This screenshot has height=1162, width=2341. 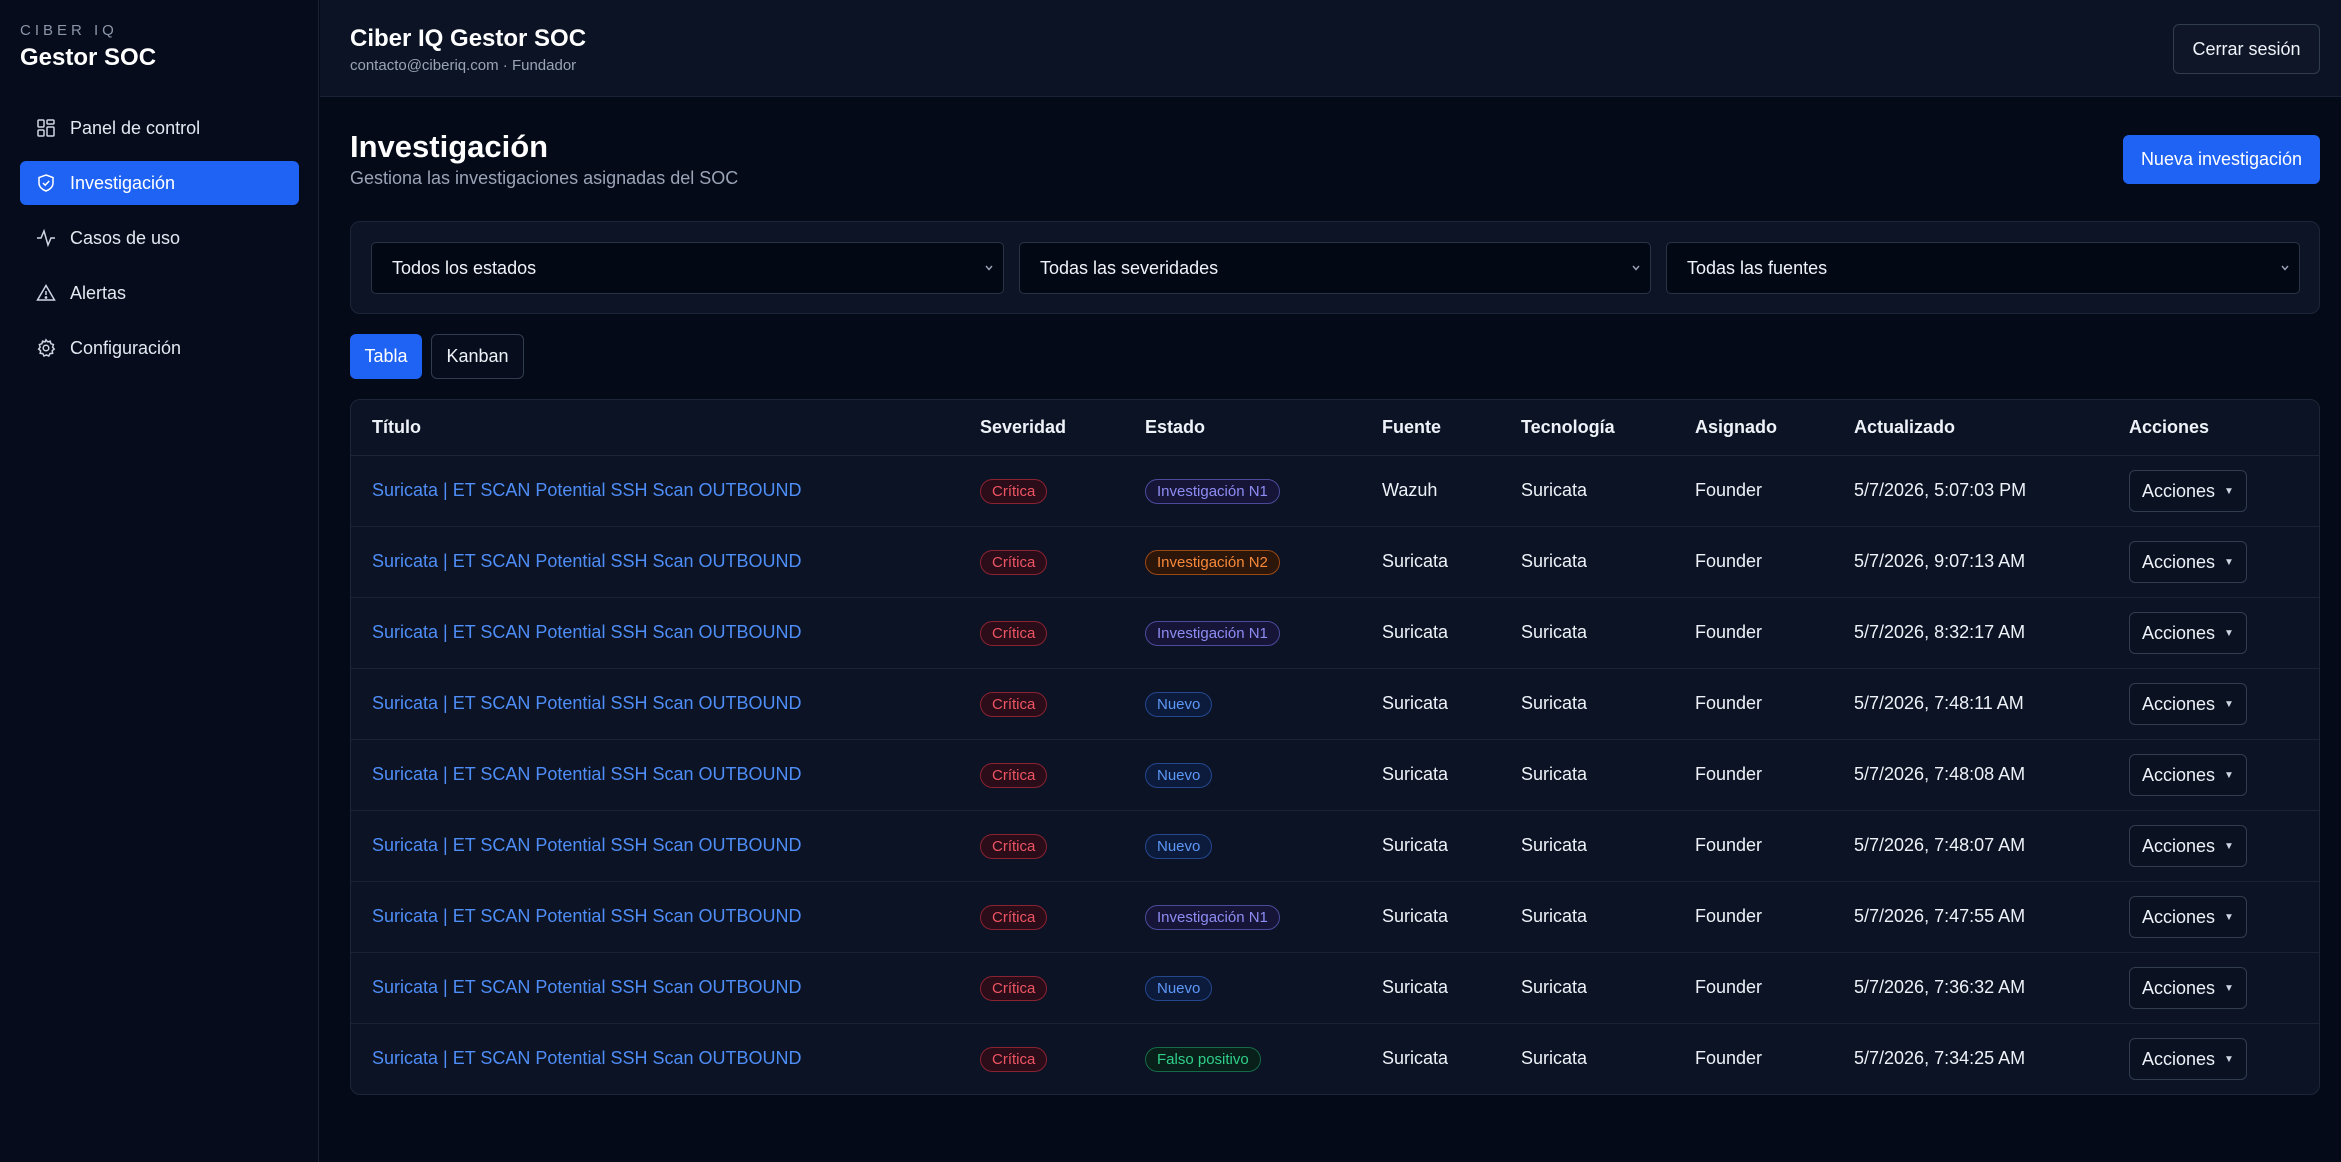 I want to click on updated-cell: 5/7/2026, 7:47:55 AM, so click(x=1940, y=916).